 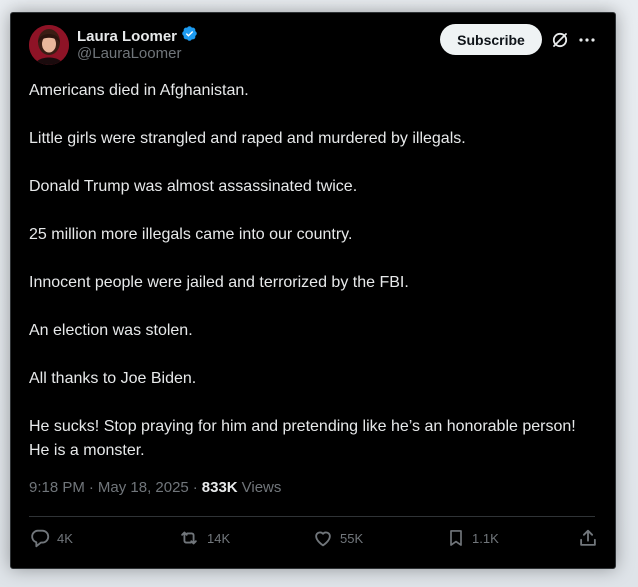 I want to click on views-count: 833K, so click(x=219, y=487).